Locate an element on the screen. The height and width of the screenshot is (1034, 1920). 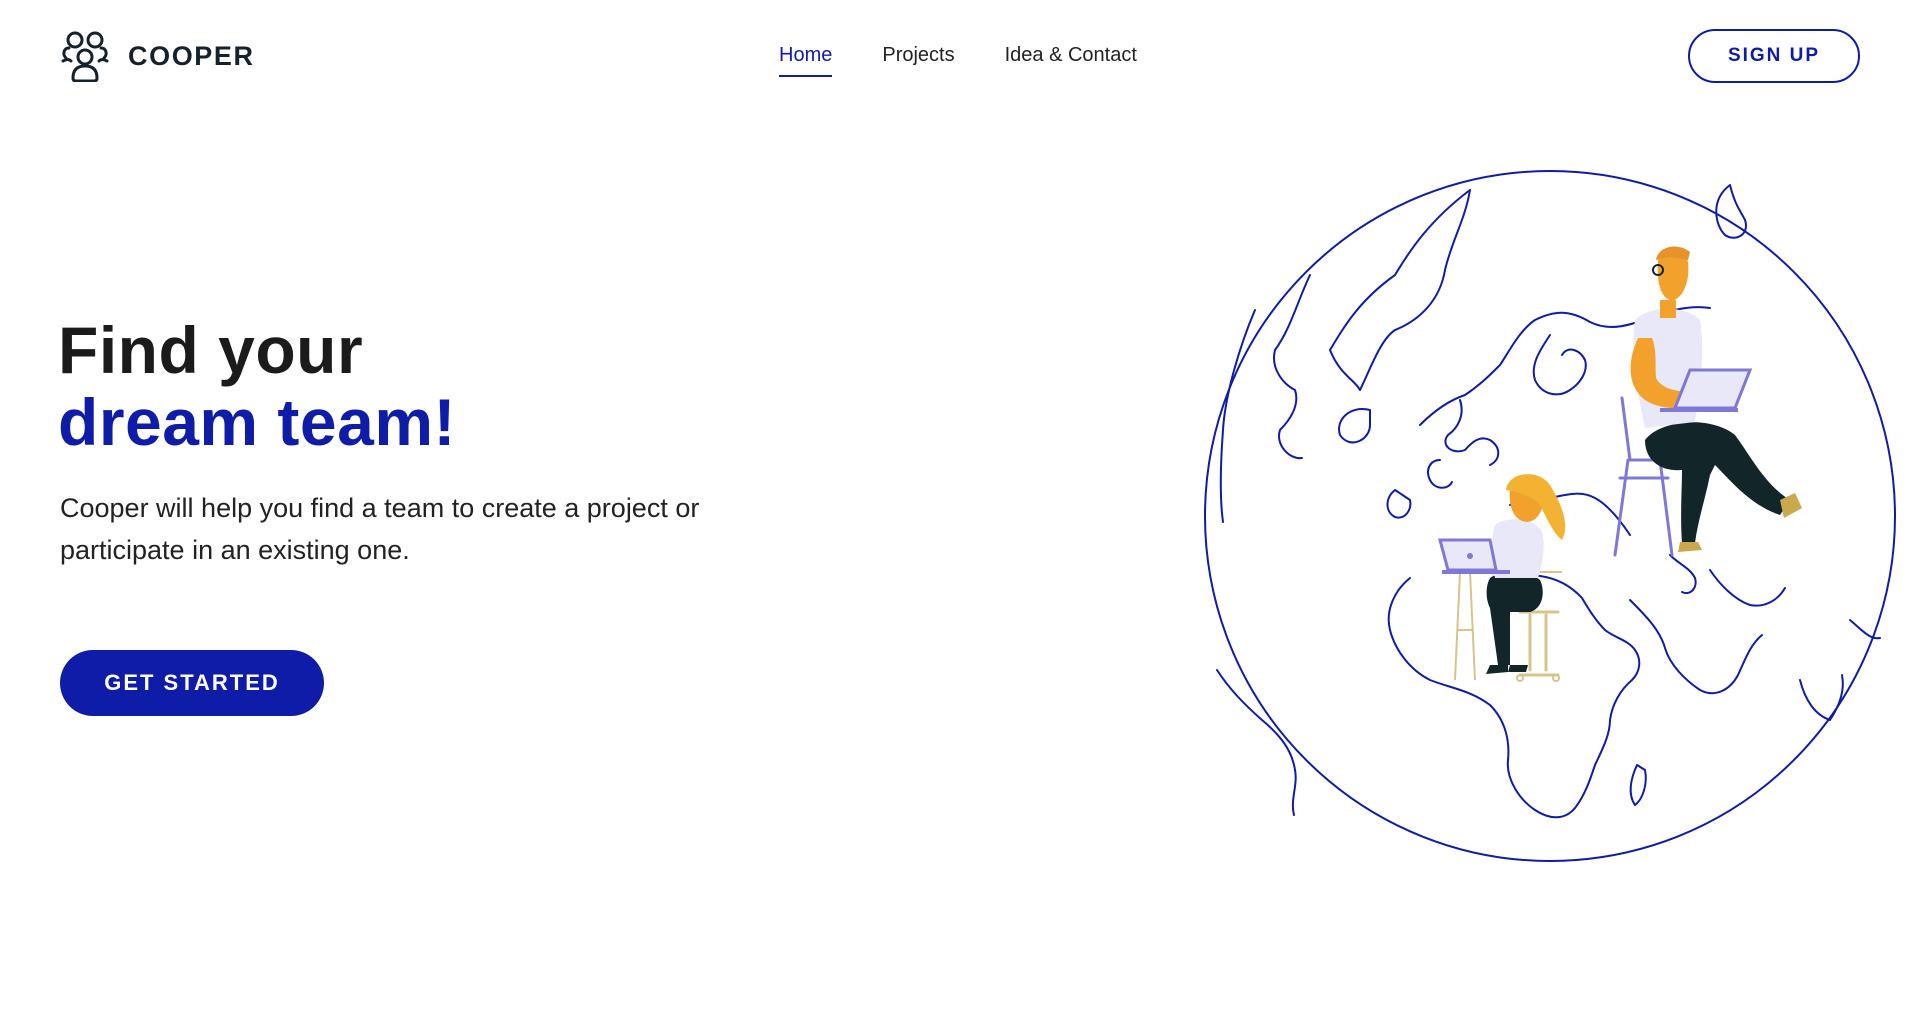
nav-home-link: Home is located at coordinates (806, 60).